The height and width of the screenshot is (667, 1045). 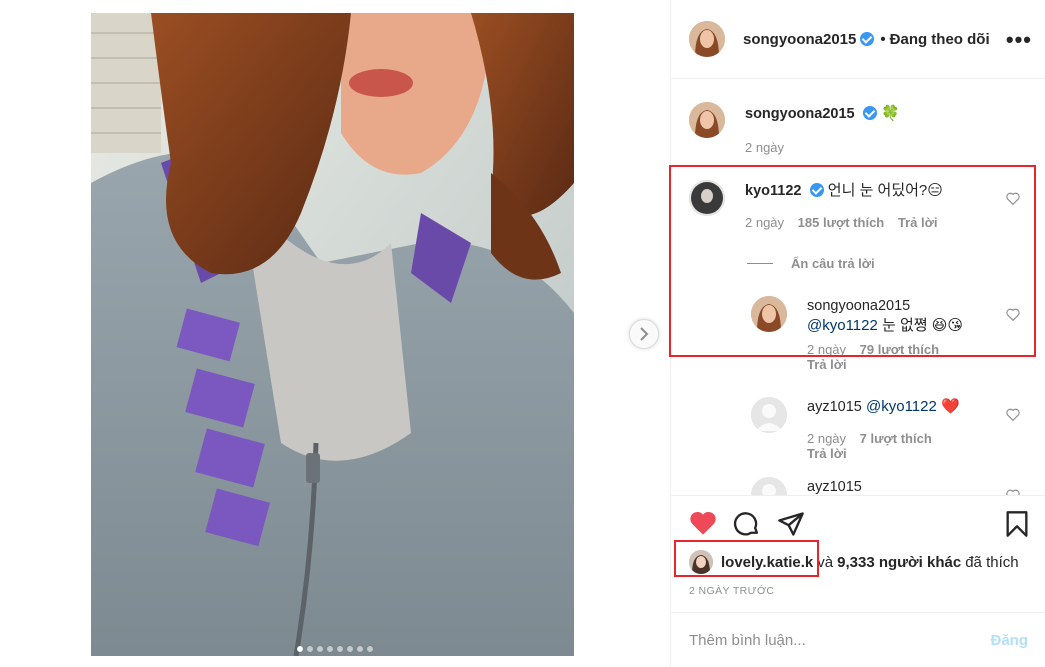 I want to click on author-avatar, so click(x=707, y=39).